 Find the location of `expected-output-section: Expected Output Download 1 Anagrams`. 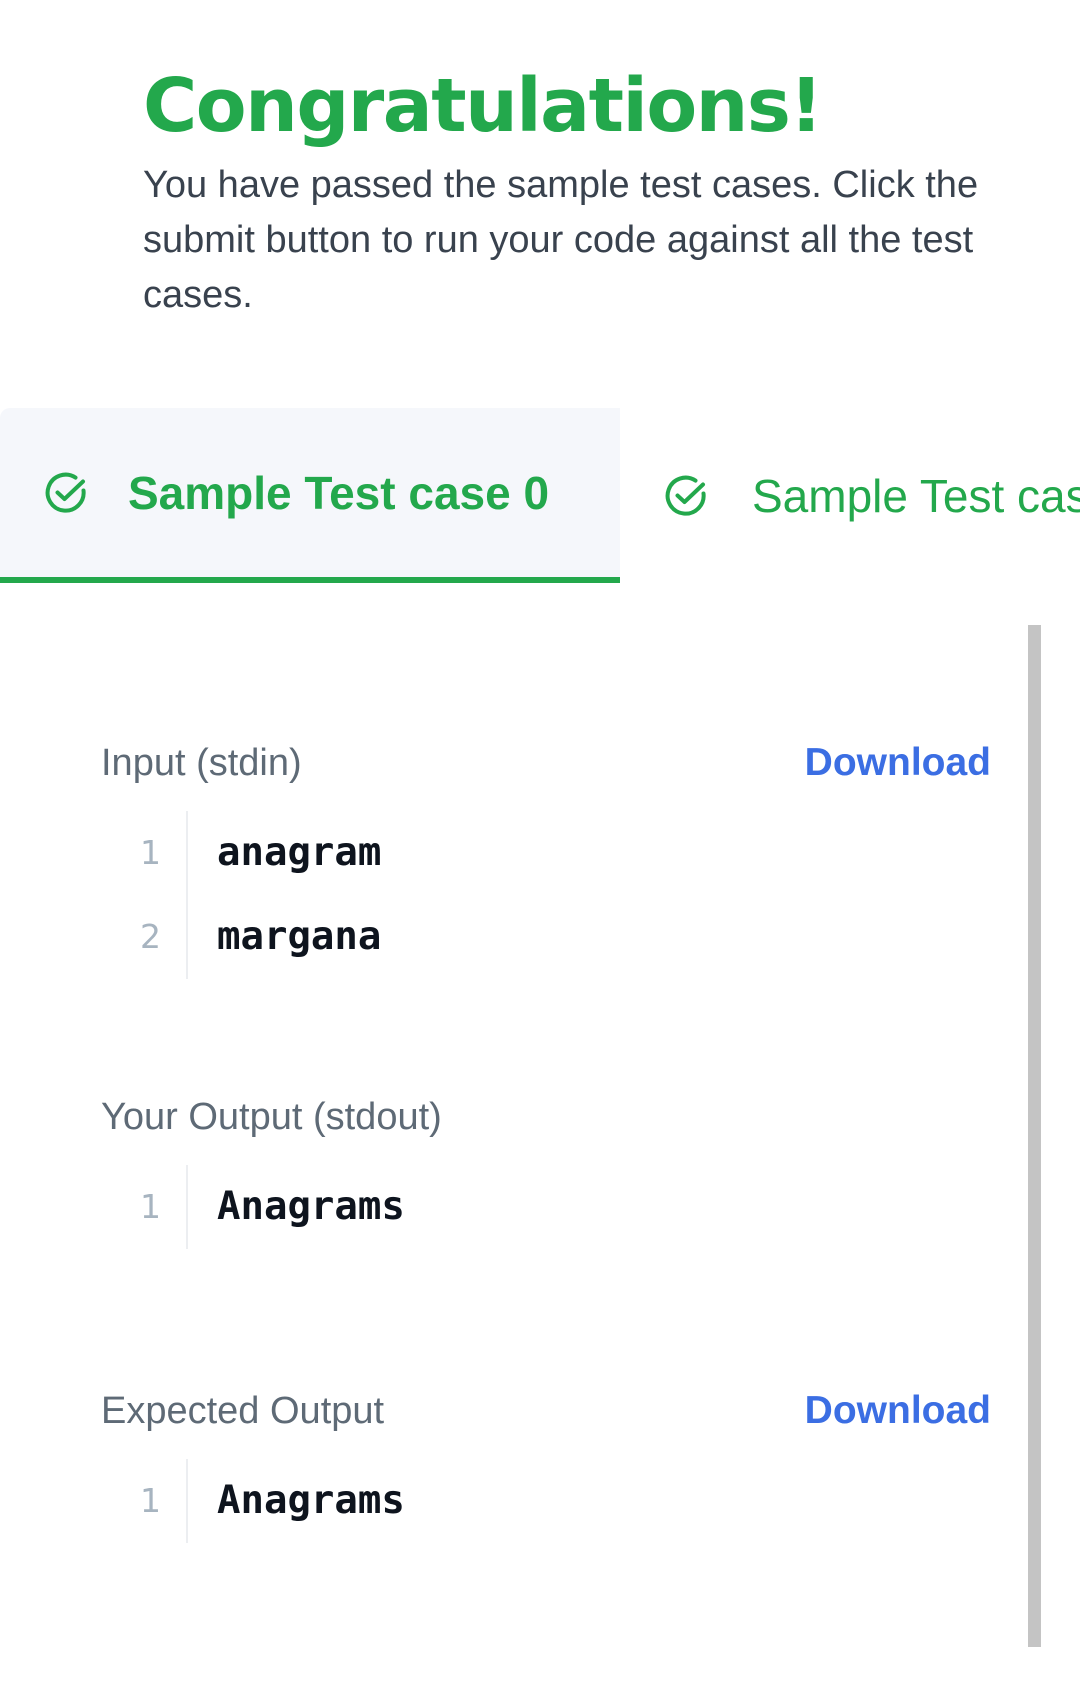

expected-output-section: Expected Output Download 1 Anagrams is located at coordinates (546, 1462).